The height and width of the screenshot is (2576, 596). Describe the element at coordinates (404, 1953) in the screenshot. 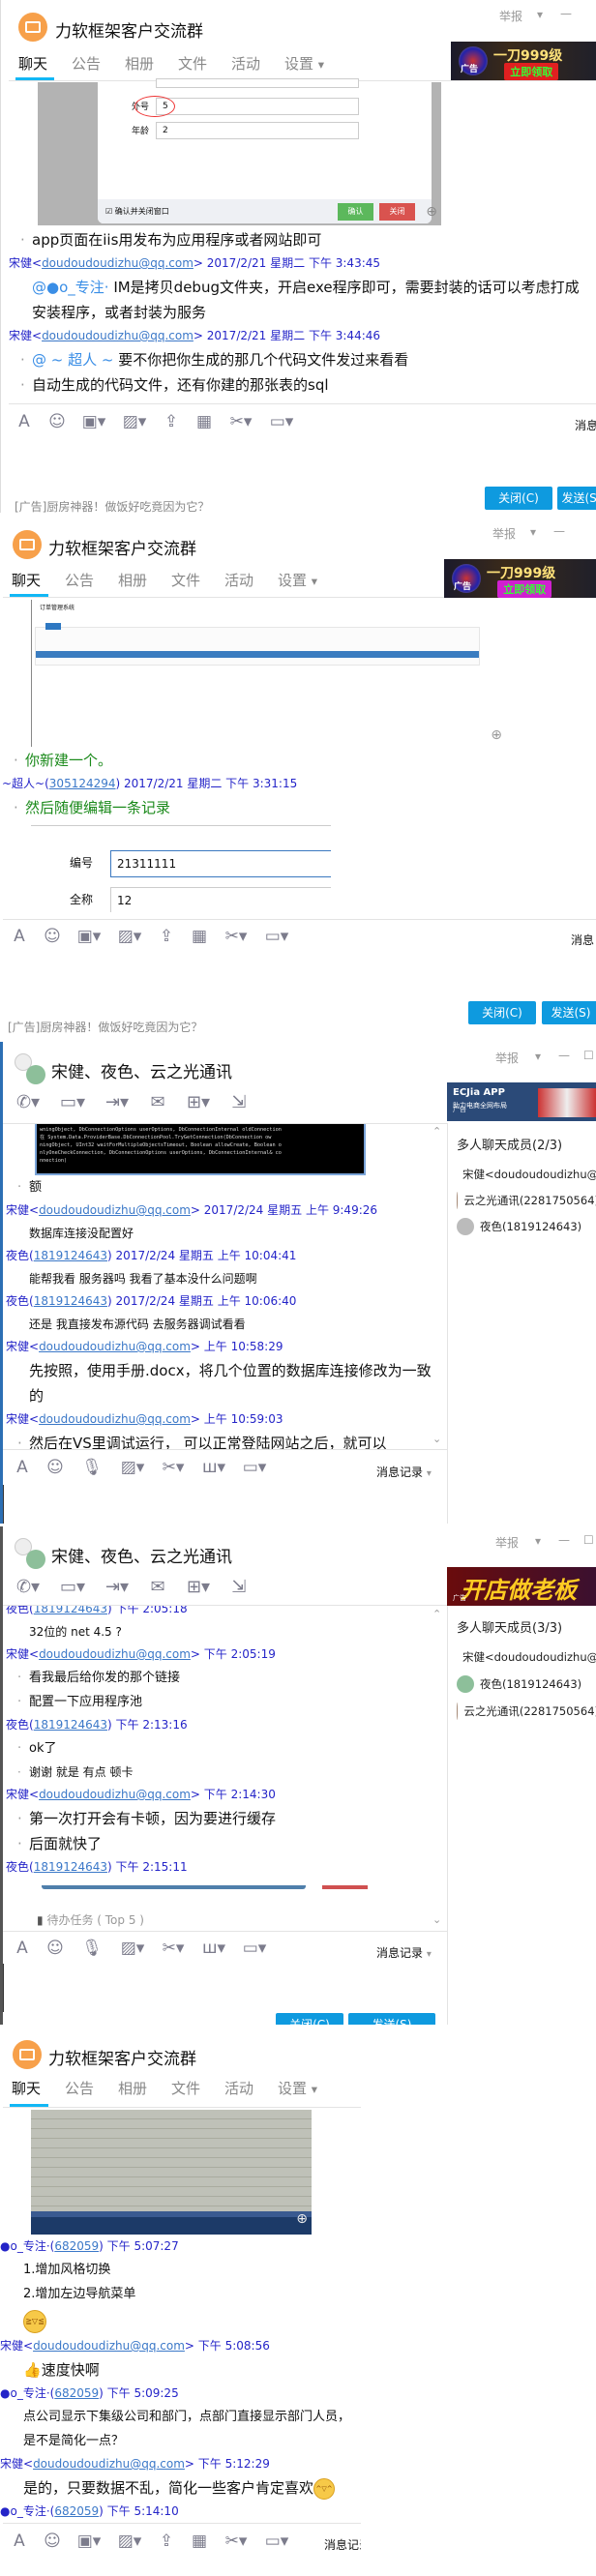

I see `message-history-button: 消息记录 ▾` at that location.